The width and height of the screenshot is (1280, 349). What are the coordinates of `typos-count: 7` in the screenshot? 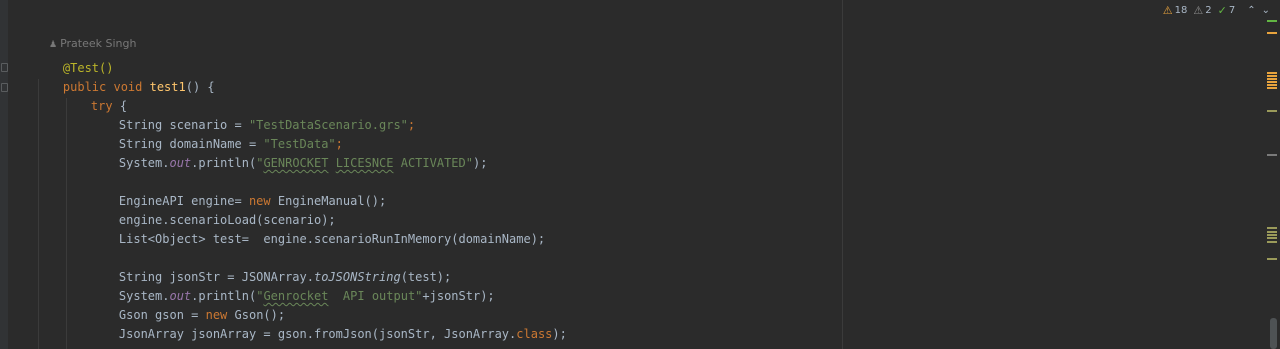 It's located at (1232, 10).